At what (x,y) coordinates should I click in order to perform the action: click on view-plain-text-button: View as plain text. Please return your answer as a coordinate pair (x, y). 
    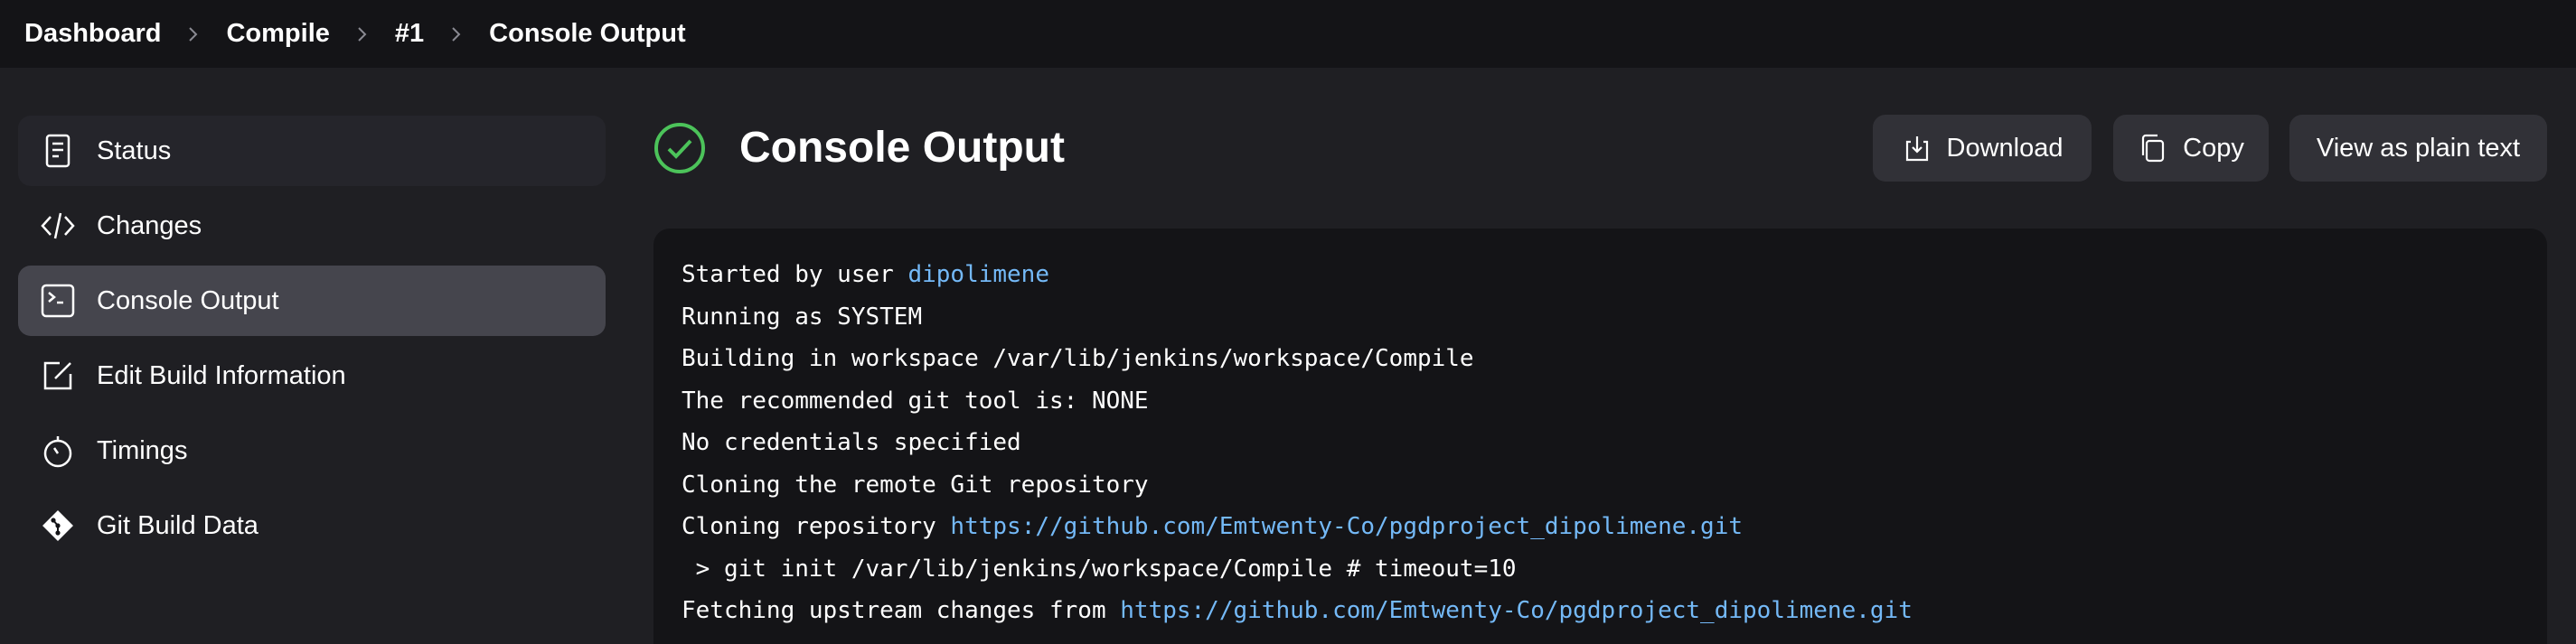
    Looking at the image, I should click on (2418, 149).